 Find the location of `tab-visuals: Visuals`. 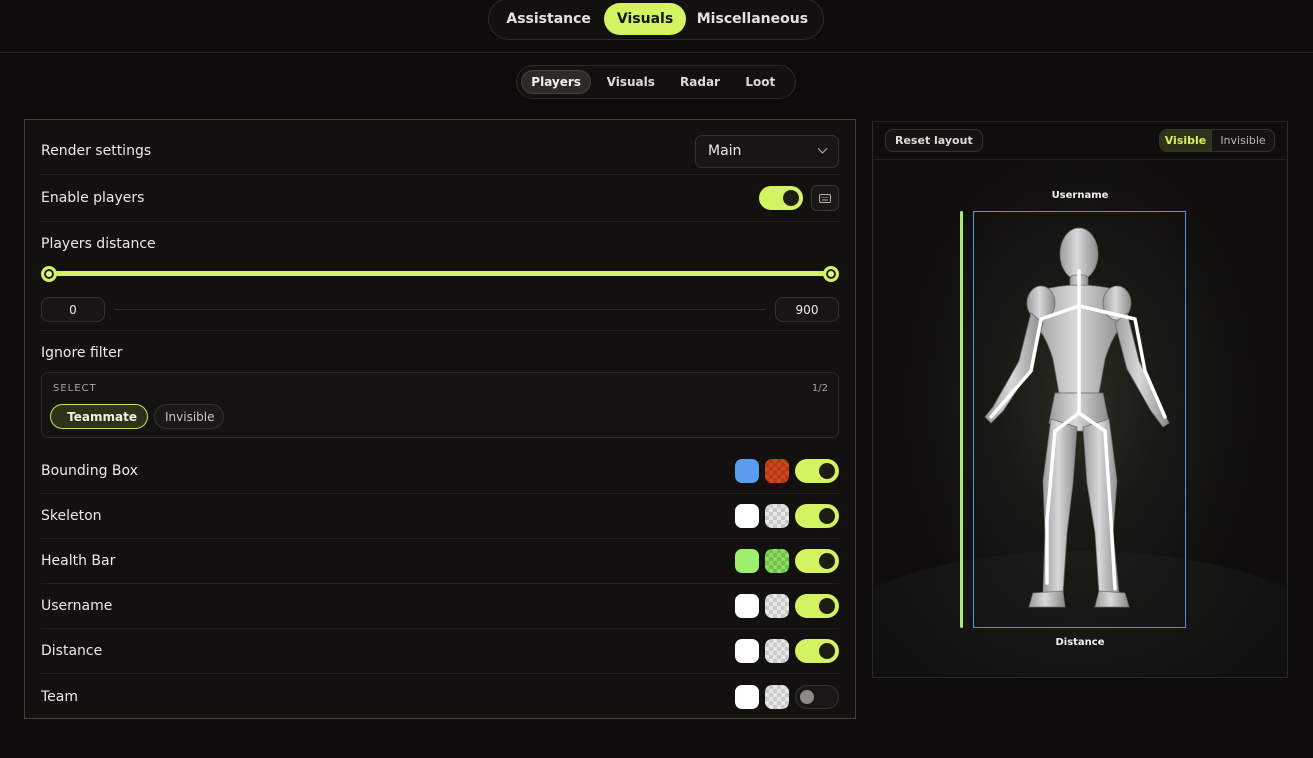

tab-visuals: Visuals is located at coordinates (645, 19).